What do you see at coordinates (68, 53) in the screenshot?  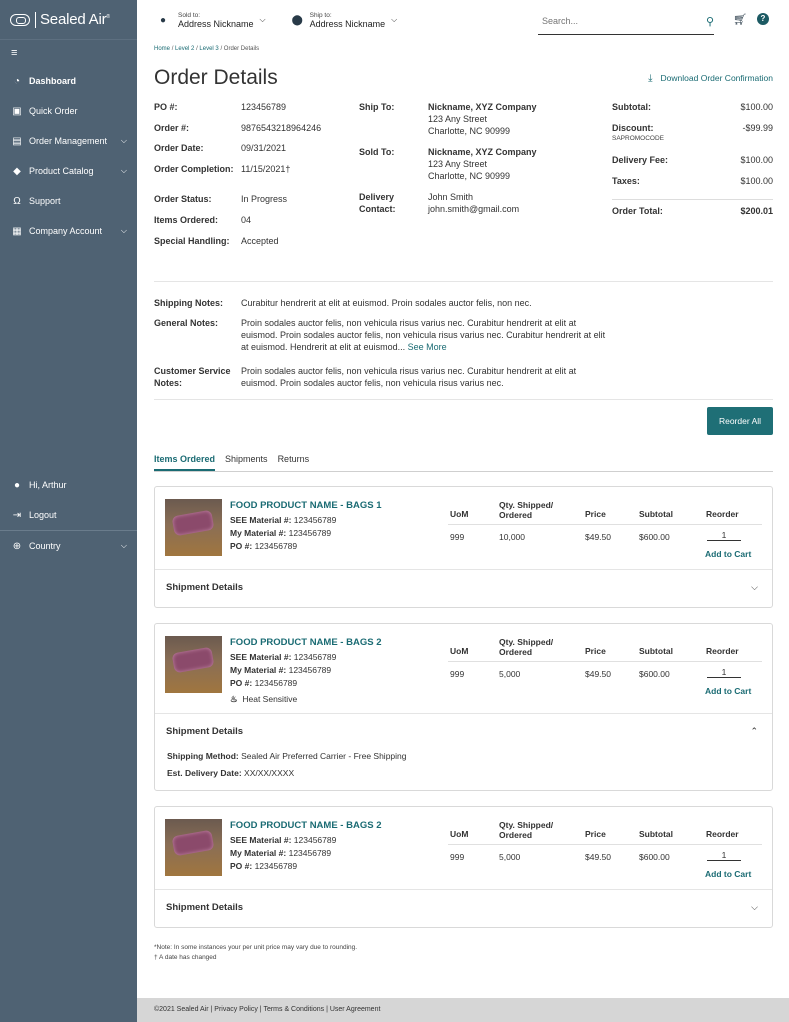 I see `menu-toggle: ≡` at bounding box center [68, 53].